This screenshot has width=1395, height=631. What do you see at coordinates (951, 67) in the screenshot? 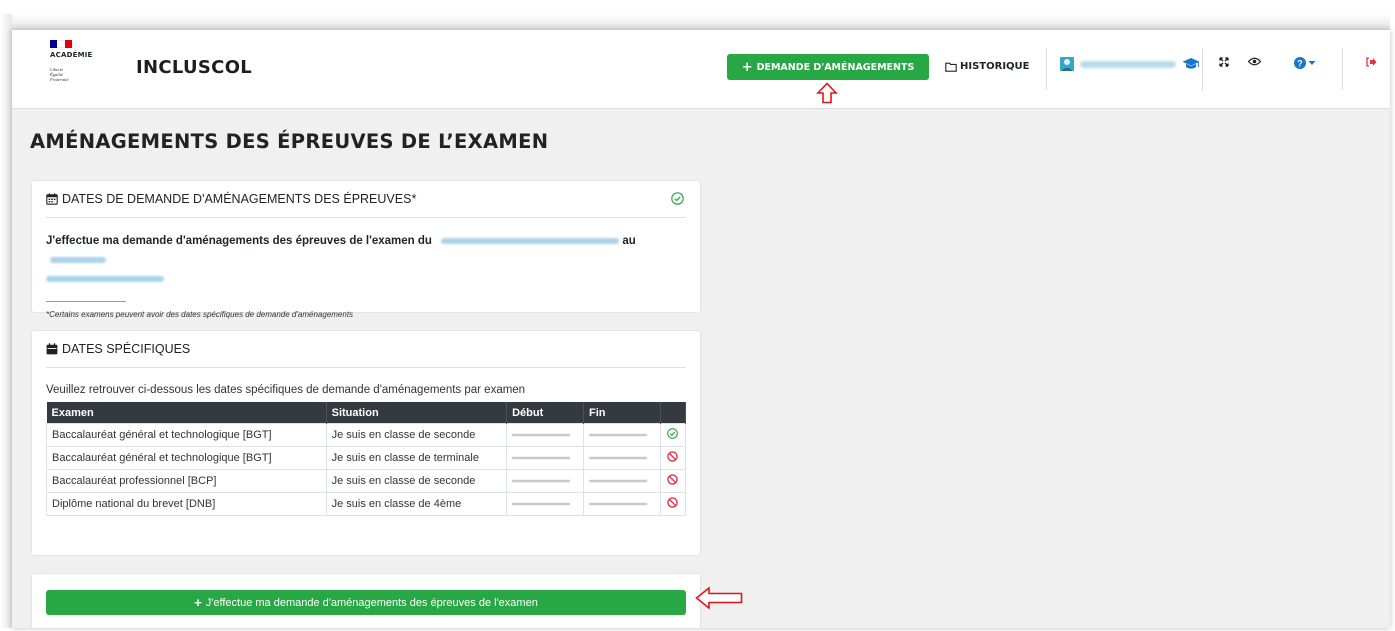
I see `folder-icon` at bounding box center [951, 67].